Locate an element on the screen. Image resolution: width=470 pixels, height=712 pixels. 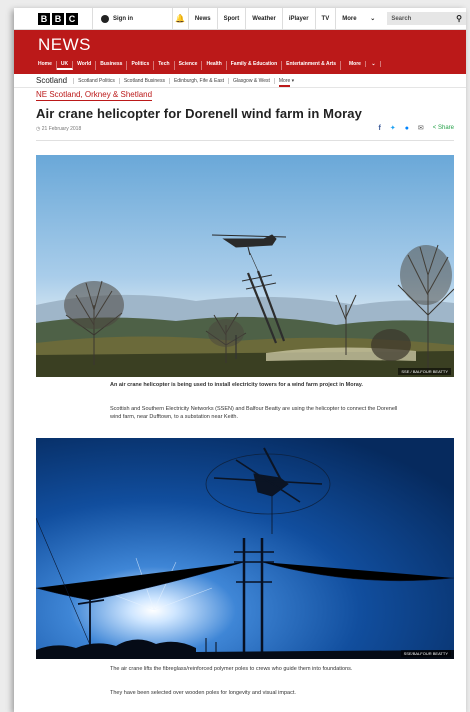
messenger-icon: ● is located at coordinates (407, 128).